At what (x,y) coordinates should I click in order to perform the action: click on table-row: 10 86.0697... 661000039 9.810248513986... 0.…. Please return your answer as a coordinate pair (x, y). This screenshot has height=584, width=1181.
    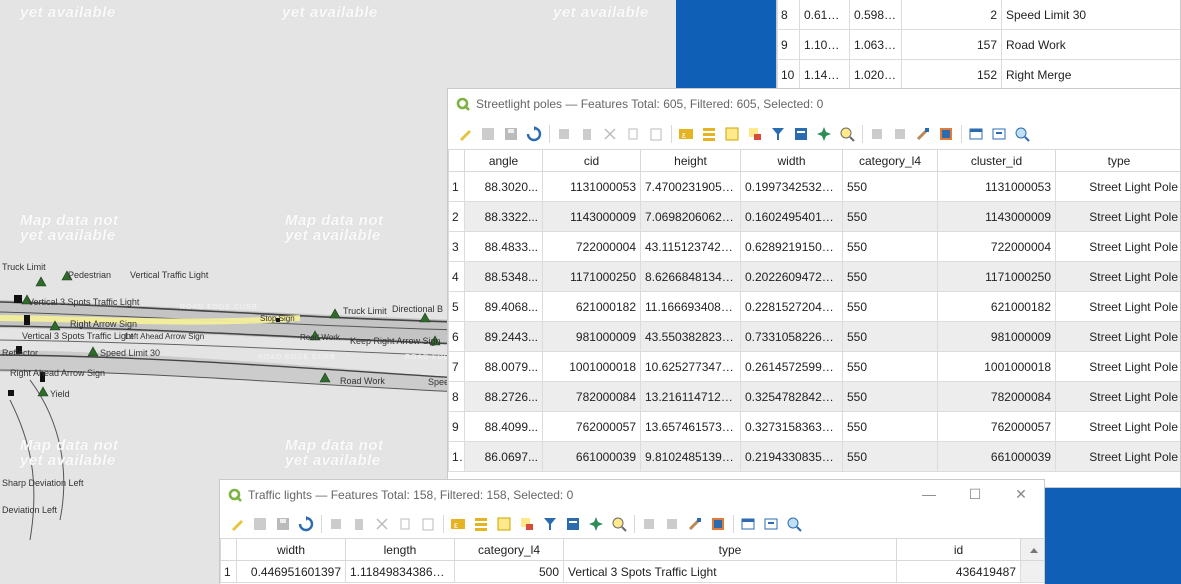
    Looking at the image, I should click on (814, 456).